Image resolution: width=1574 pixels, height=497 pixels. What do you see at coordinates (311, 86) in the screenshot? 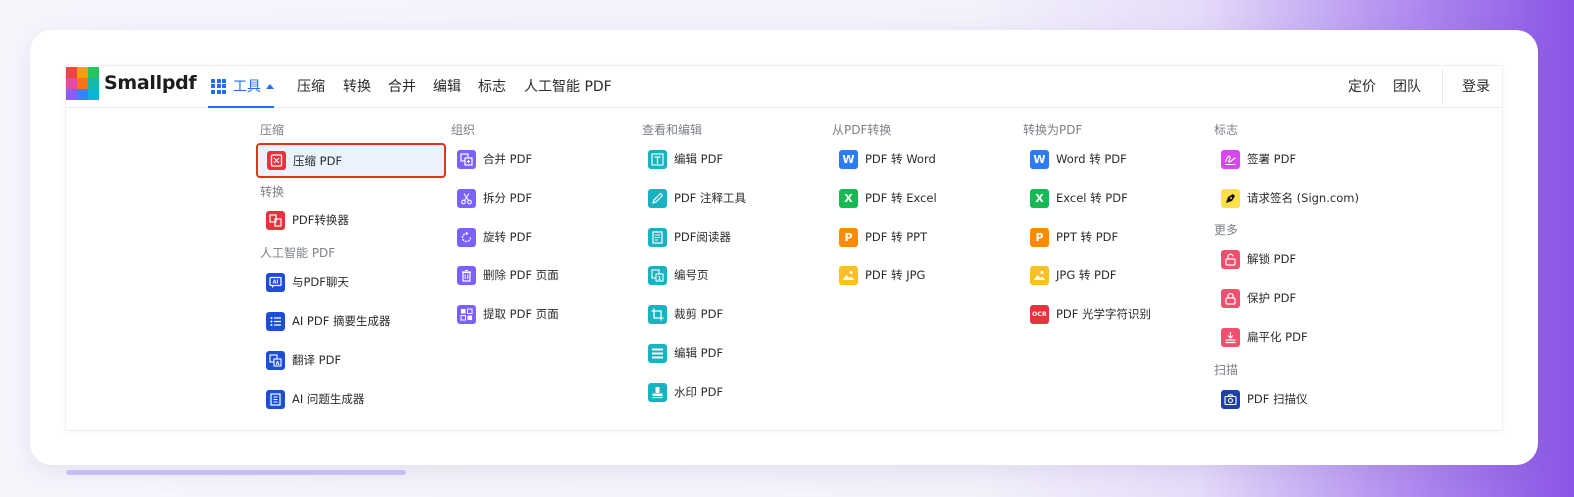
I see `nav-item-compress: 压缩` at bounding box center [311, 86].